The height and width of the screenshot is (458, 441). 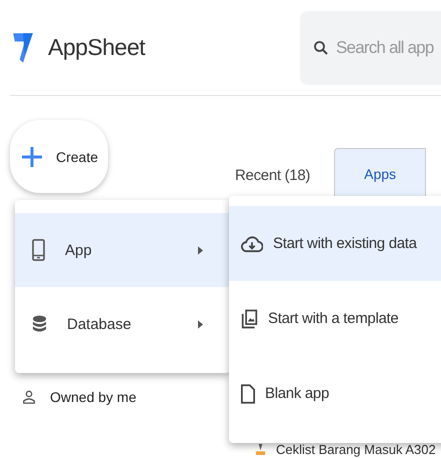 I want to click on file-icon, so click(x=248, y=394).